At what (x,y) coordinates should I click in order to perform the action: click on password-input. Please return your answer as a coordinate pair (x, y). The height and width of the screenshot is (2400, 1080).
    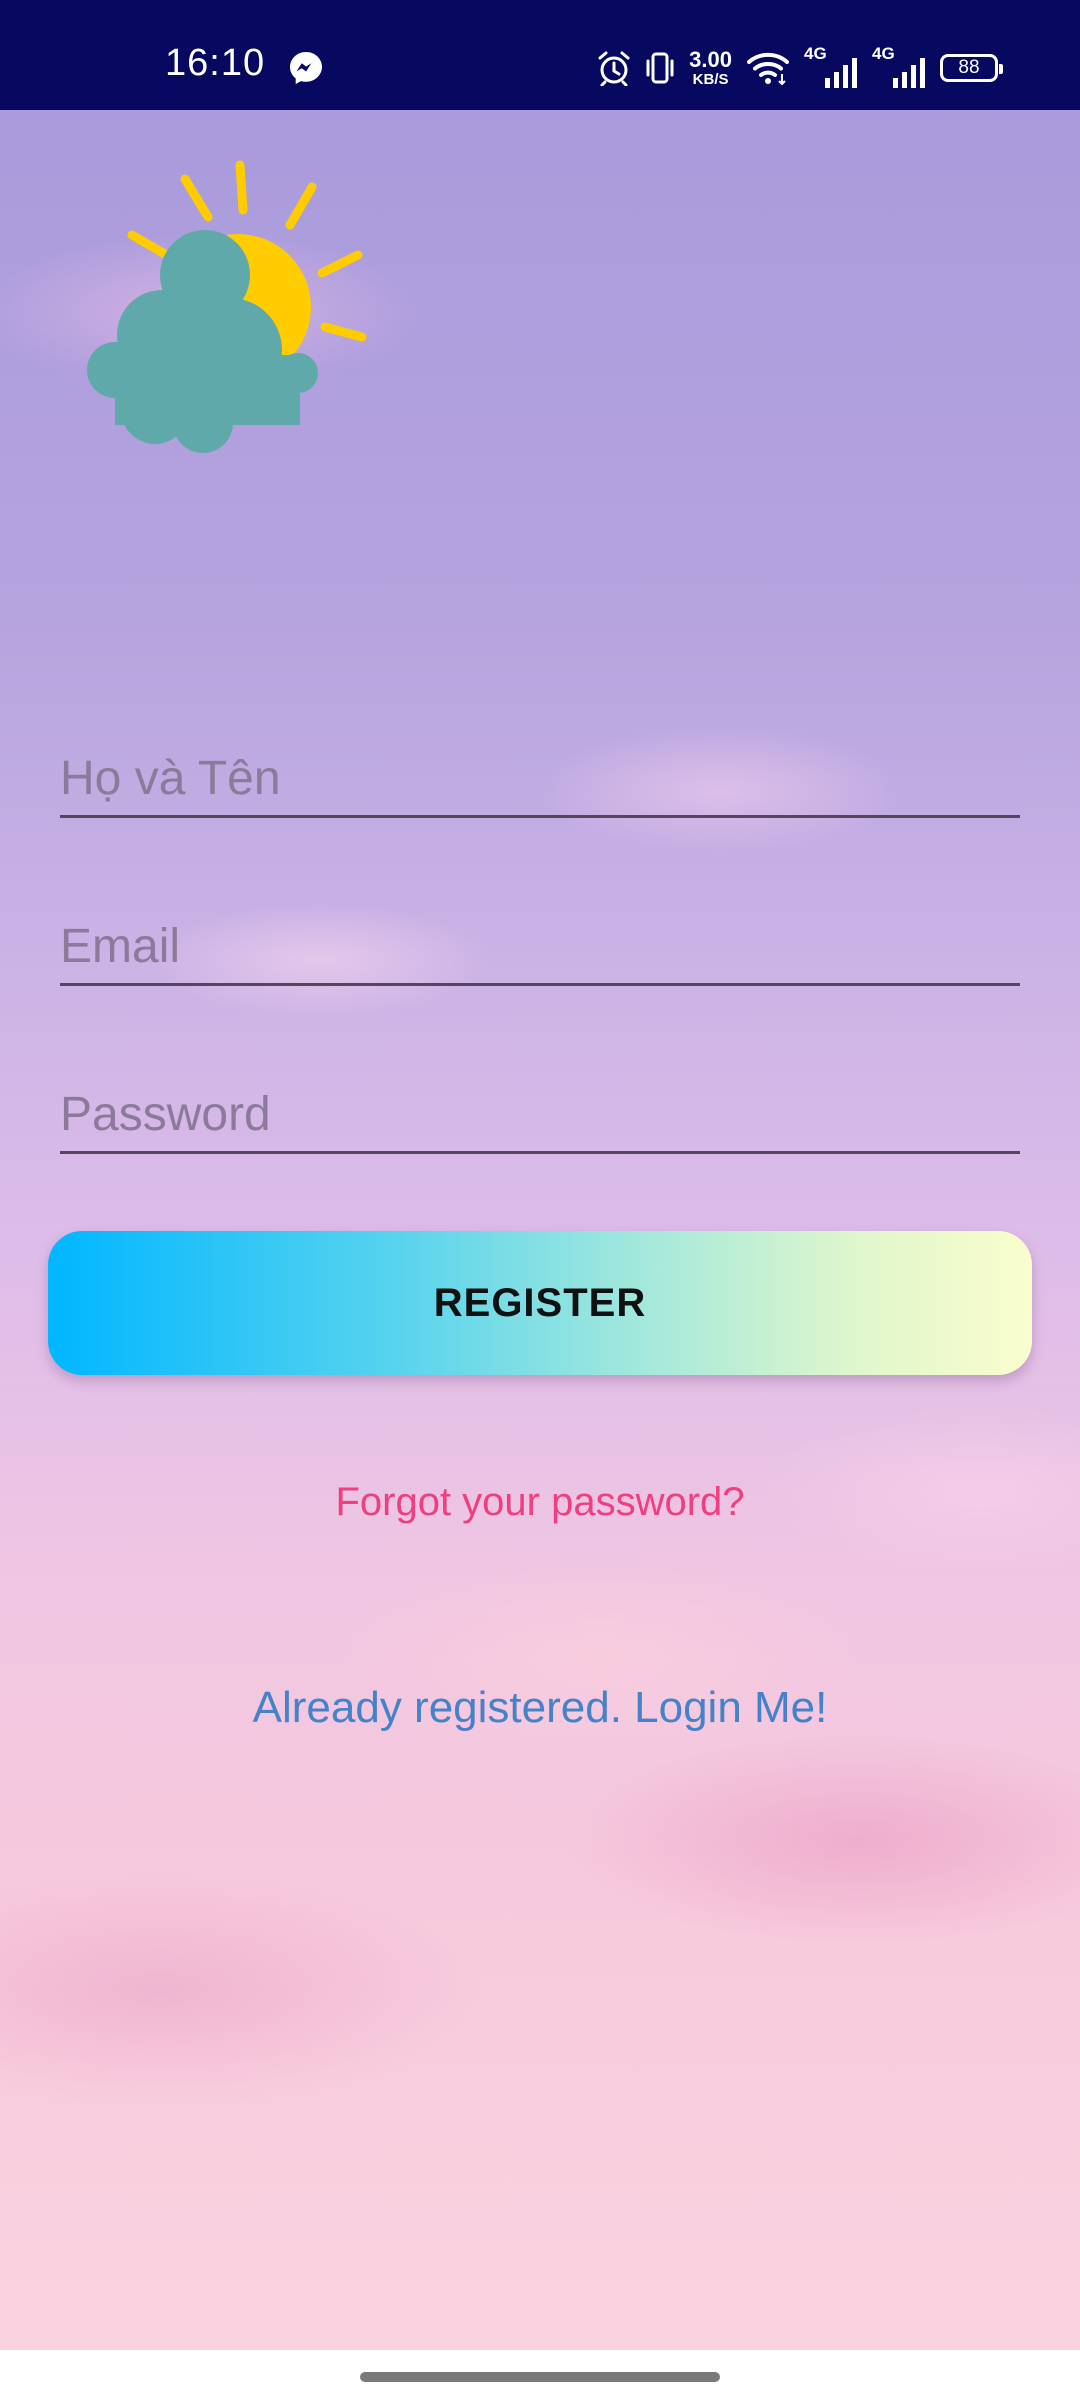
    Looking at the image, I should click on (540, 1116).